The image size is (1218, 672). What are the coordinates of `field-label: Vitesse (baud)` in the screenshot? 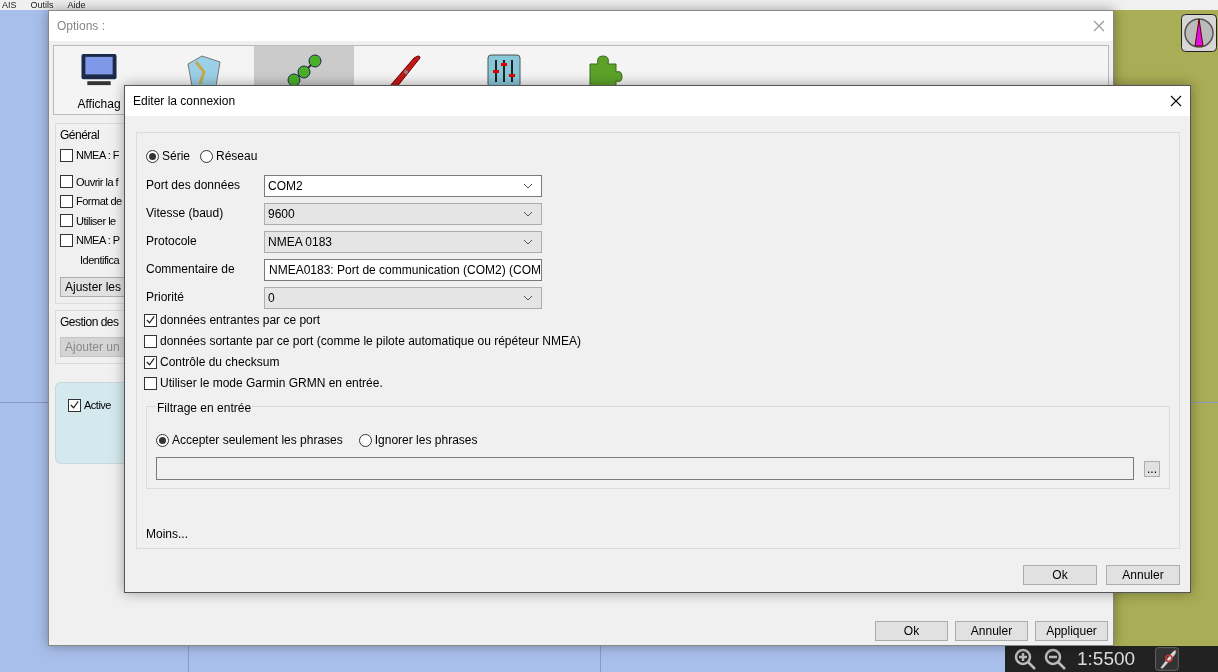 It's located at (185, 213).